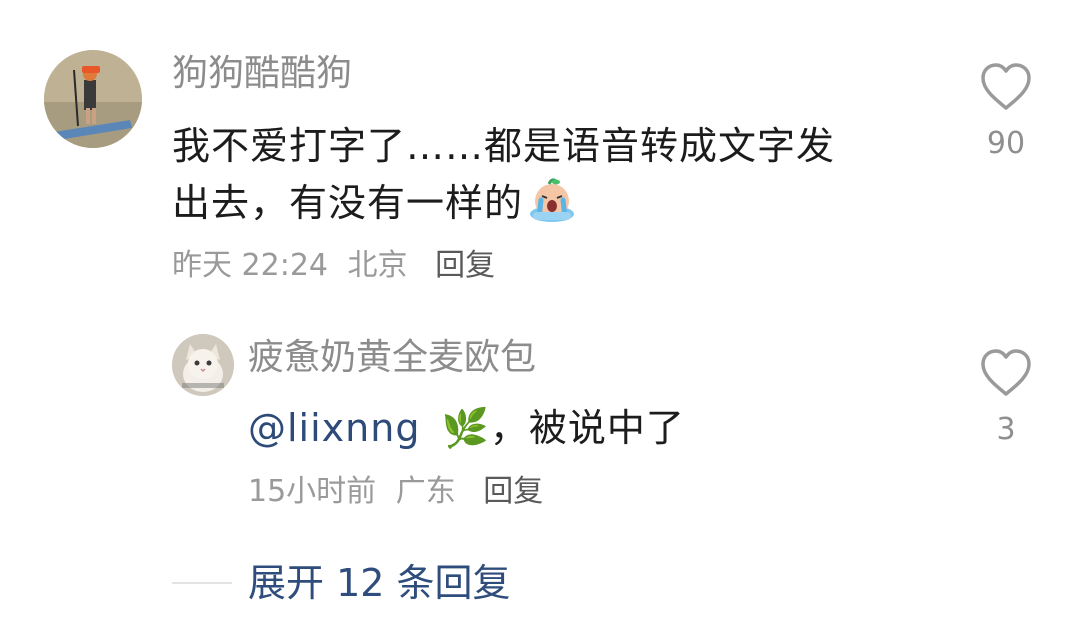 Image resolution: width=1080 pixels, height=644 pixels. Describe the element at coordinates (1006, 398) in the screenshot. I see `reply-like-button: 3` at that location.